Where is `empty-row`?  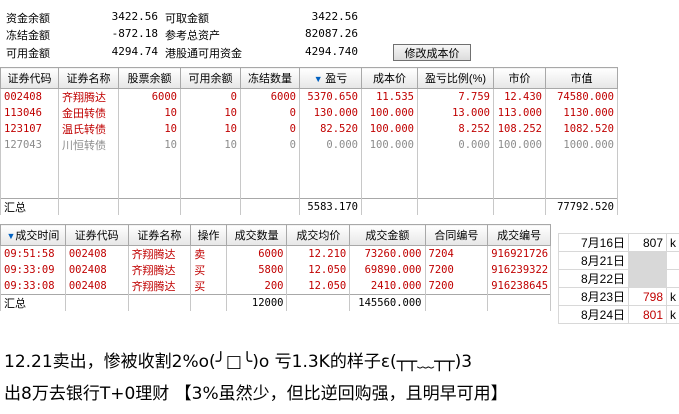
empty-row is located at coordinates (309, 160).